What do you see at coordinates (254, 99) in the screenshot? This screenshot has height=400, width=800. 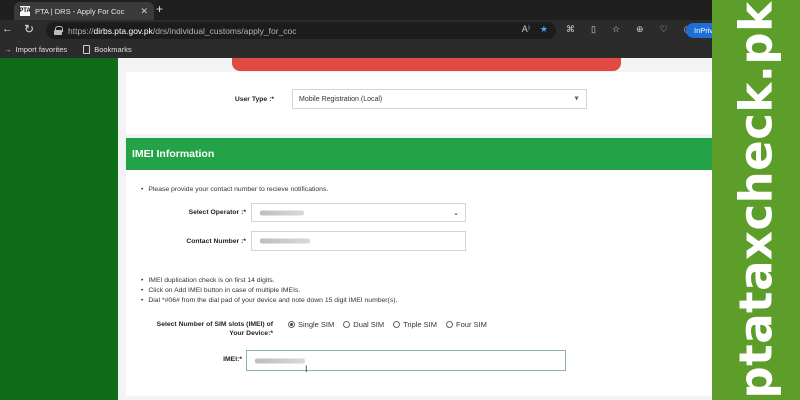 I see `user-type-label: User Type :*` at bounding box center [254, 99].